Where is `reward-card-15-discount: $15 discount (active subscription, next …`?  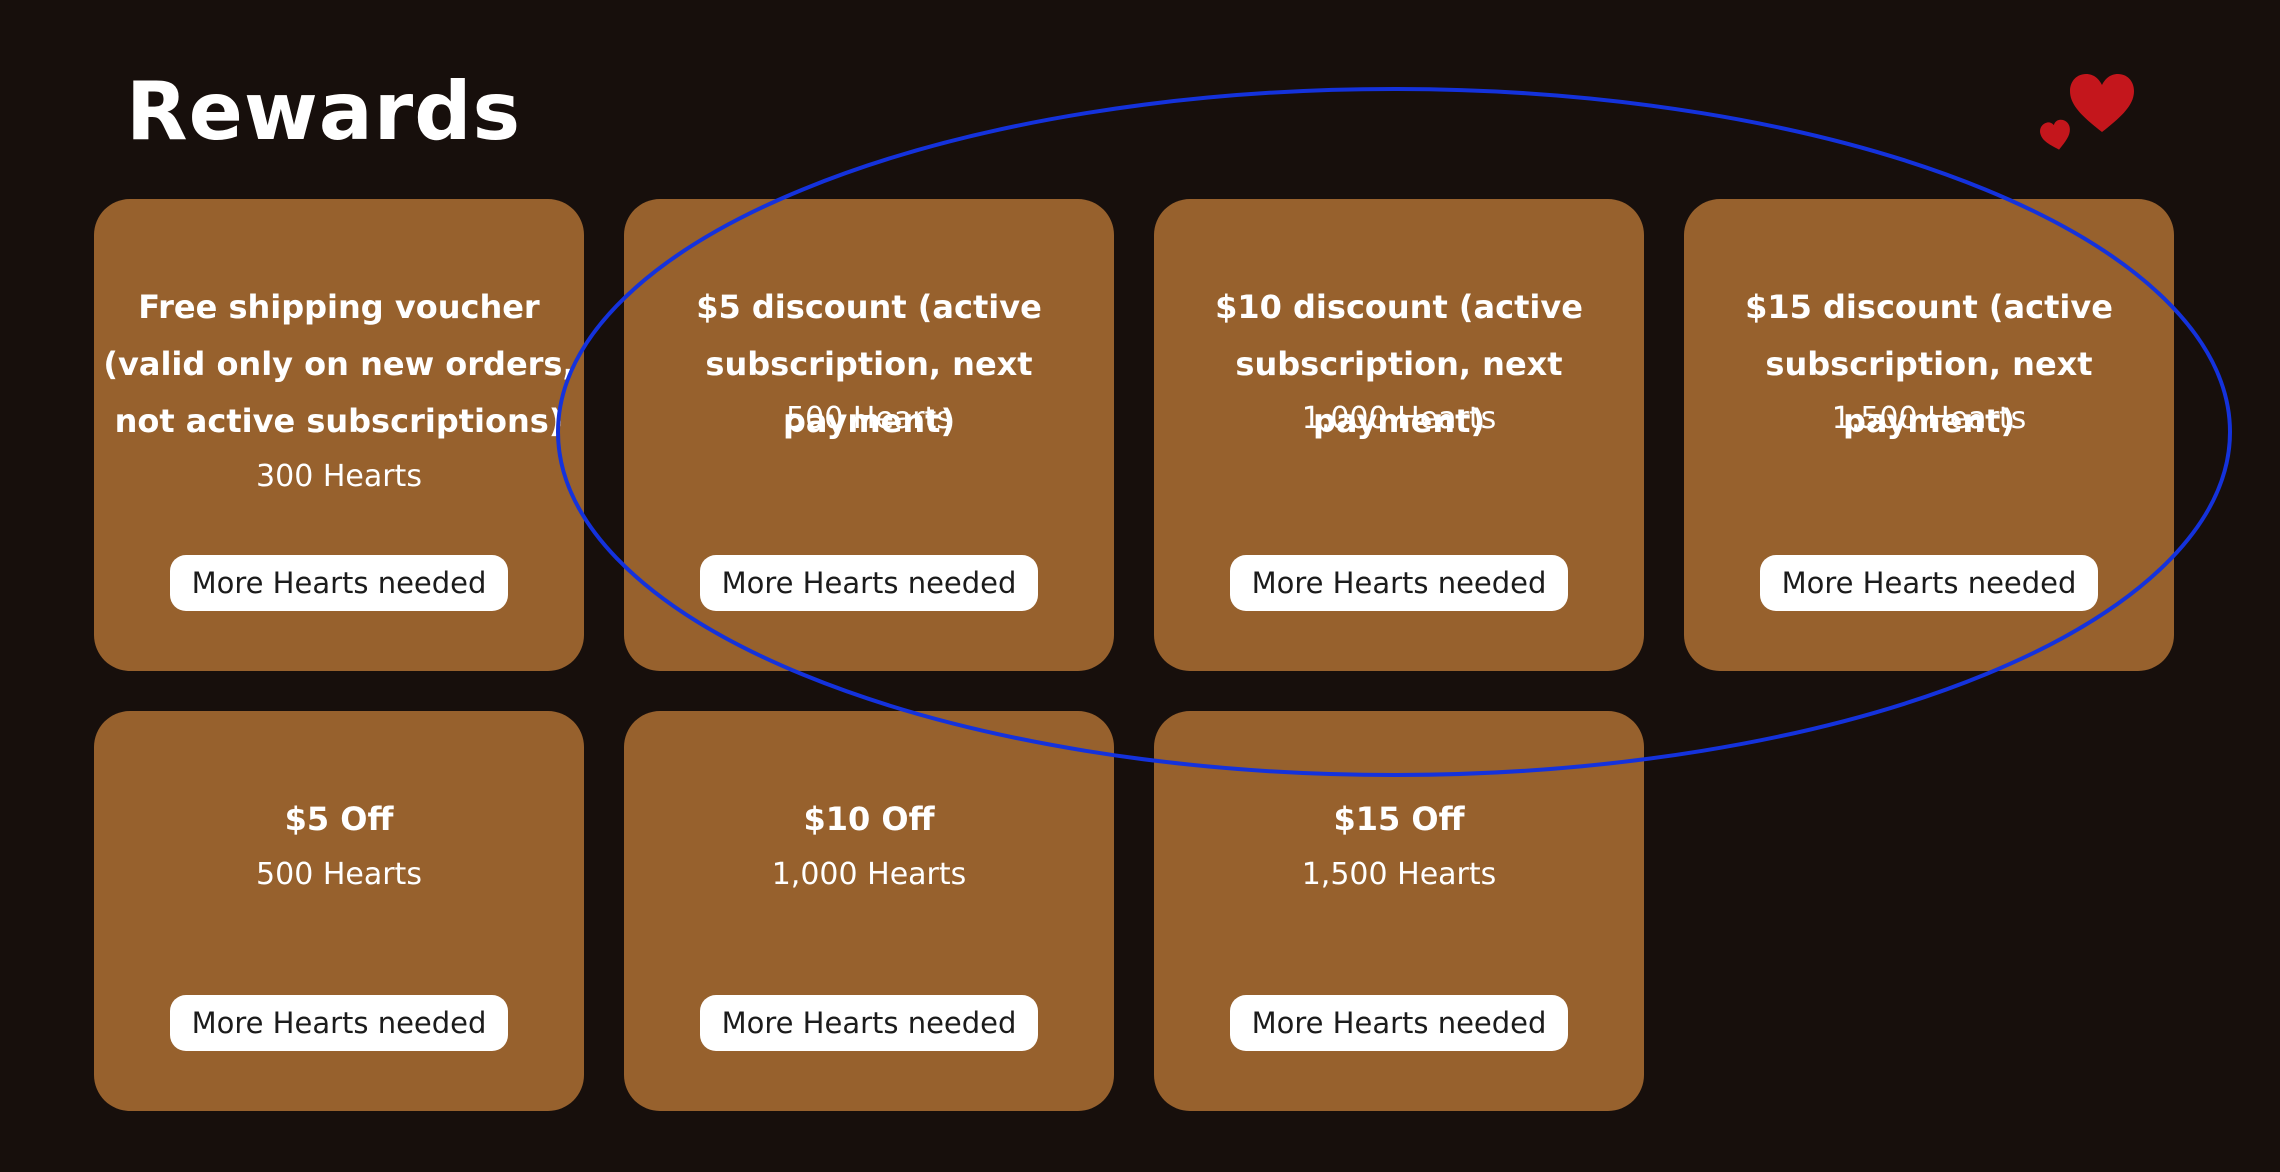
reward-card-15-discount: $15 discount (active subscription, next … is located at coordinates (1929, 435).